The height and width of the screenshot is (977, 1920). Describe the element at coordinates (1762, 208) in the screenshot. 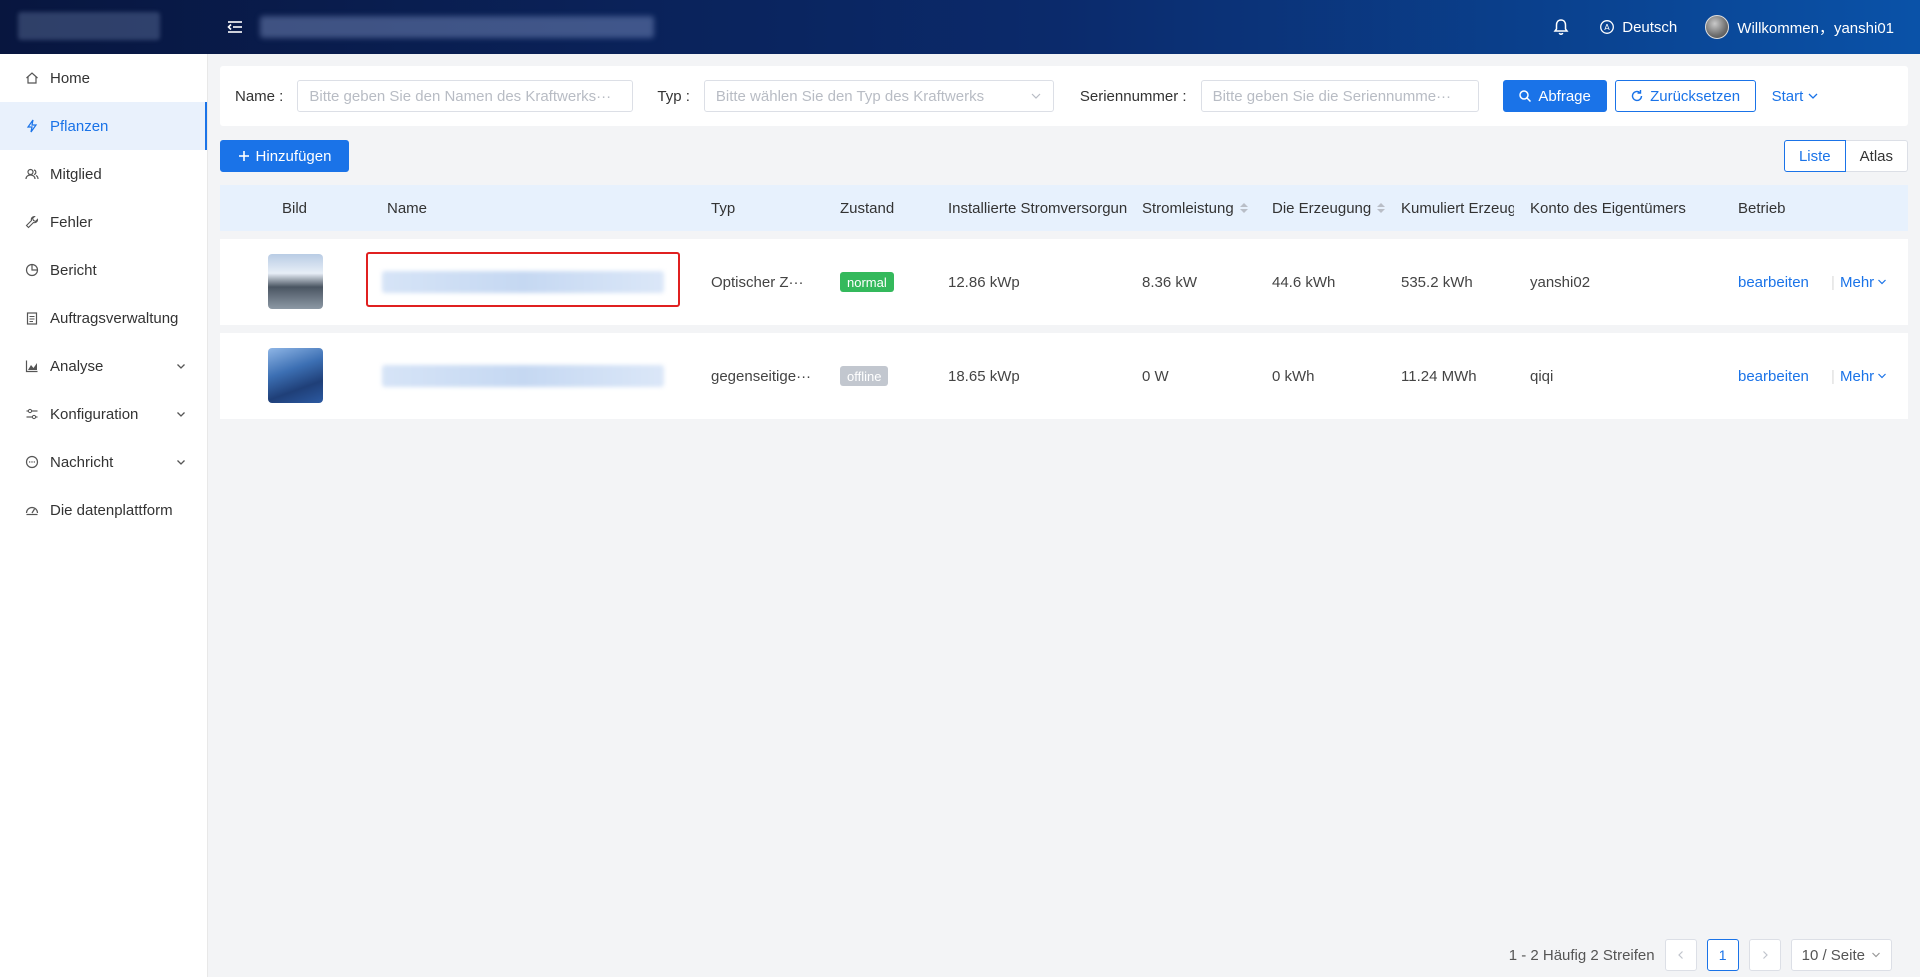

I see `column-header-betrieb: Betrieb` at that location.